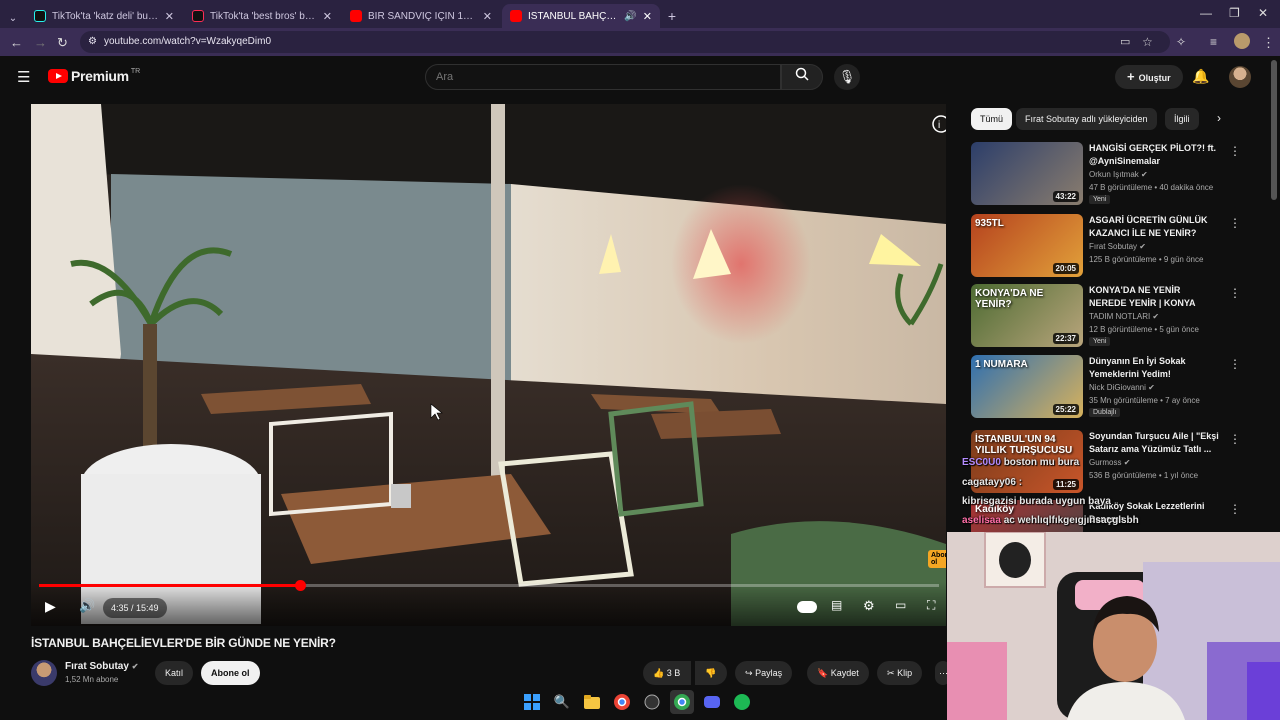 This screenshot has height=720, width=1280. Describe the element at coordinates (1124, 316) in the screenshot. I see `recommendation-channel: TADIM NOTLARI ✔` at that location.